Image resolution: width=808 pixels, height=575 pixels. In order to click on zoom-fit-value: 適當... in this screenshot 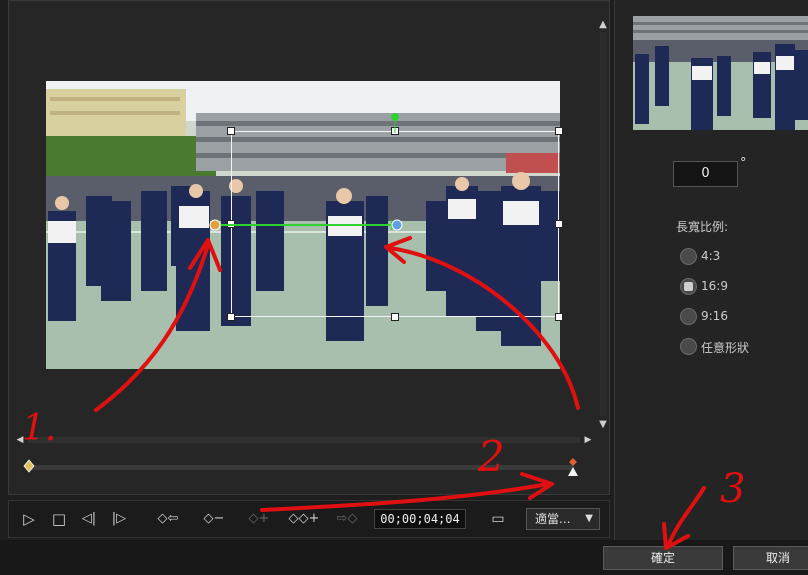, I will do `click(553, 519)`.